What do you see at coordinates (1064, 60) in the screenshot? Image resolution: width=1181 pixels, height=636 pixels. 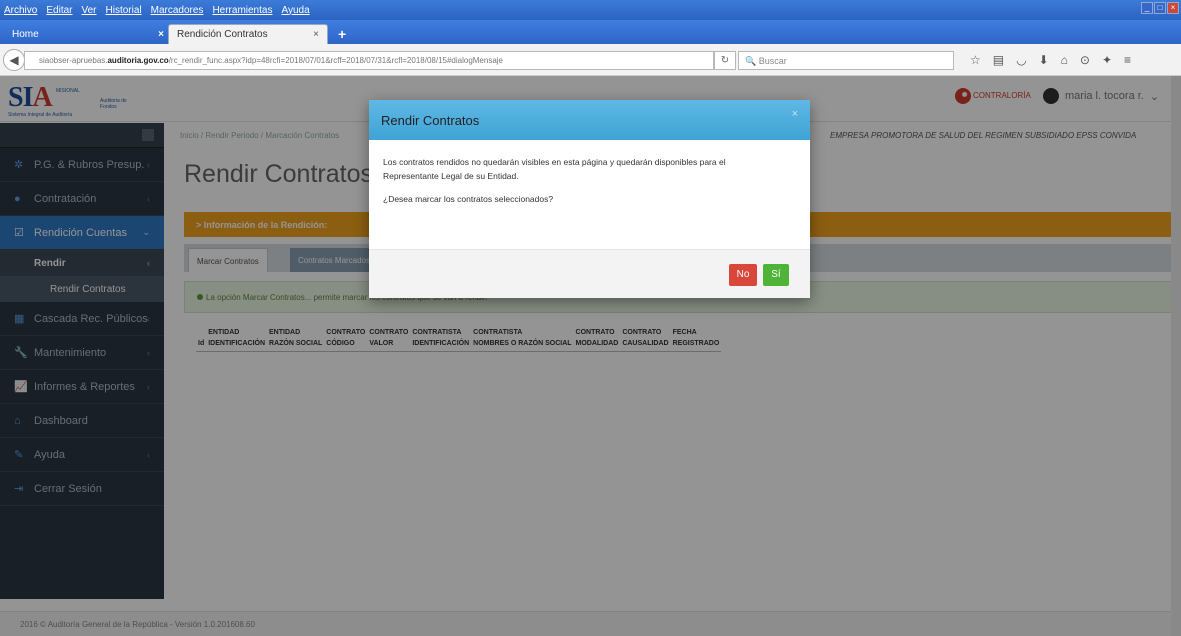 I see `home-icon: ⌂` at bounding box center [1064, 60].